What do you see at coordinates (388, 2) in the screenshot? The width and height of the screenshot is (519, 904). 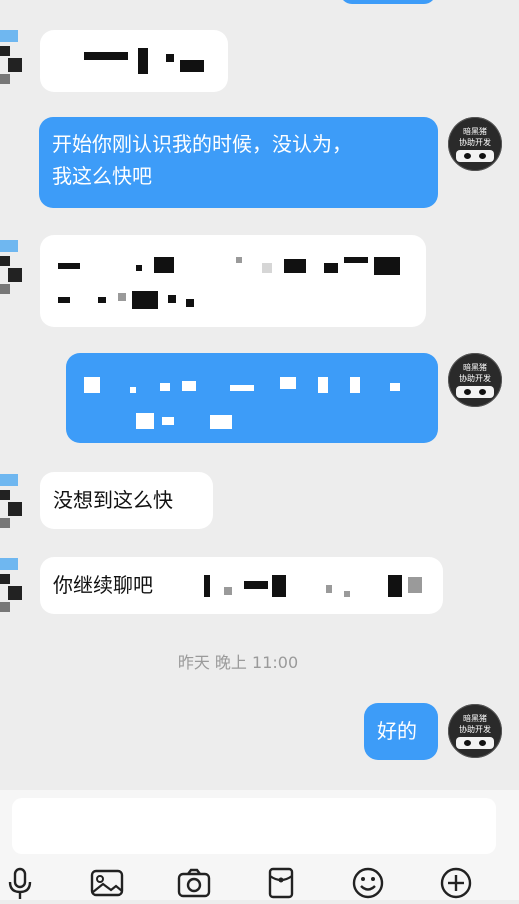 I see `partial-message-bubble` at bounding box center [388, 2].